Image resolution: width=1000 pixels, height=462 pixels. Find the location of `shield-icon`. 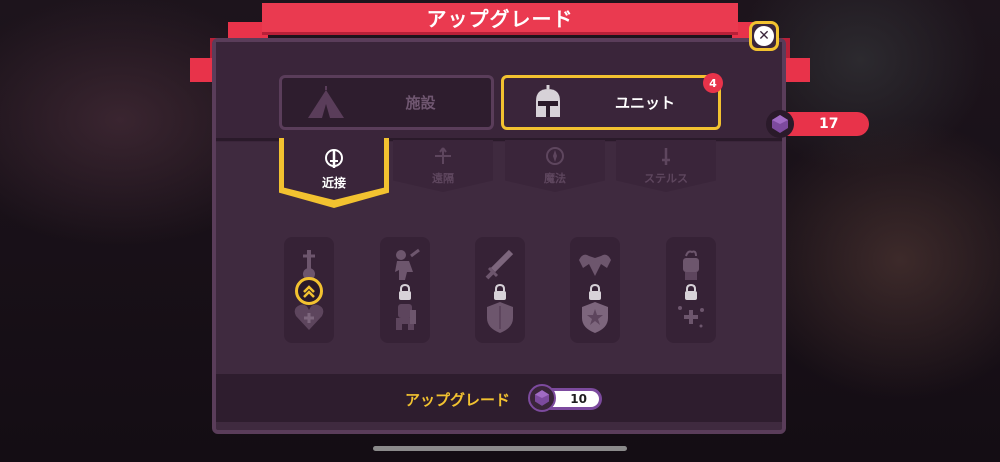

shield-icon is located at coordinates (500, 317).